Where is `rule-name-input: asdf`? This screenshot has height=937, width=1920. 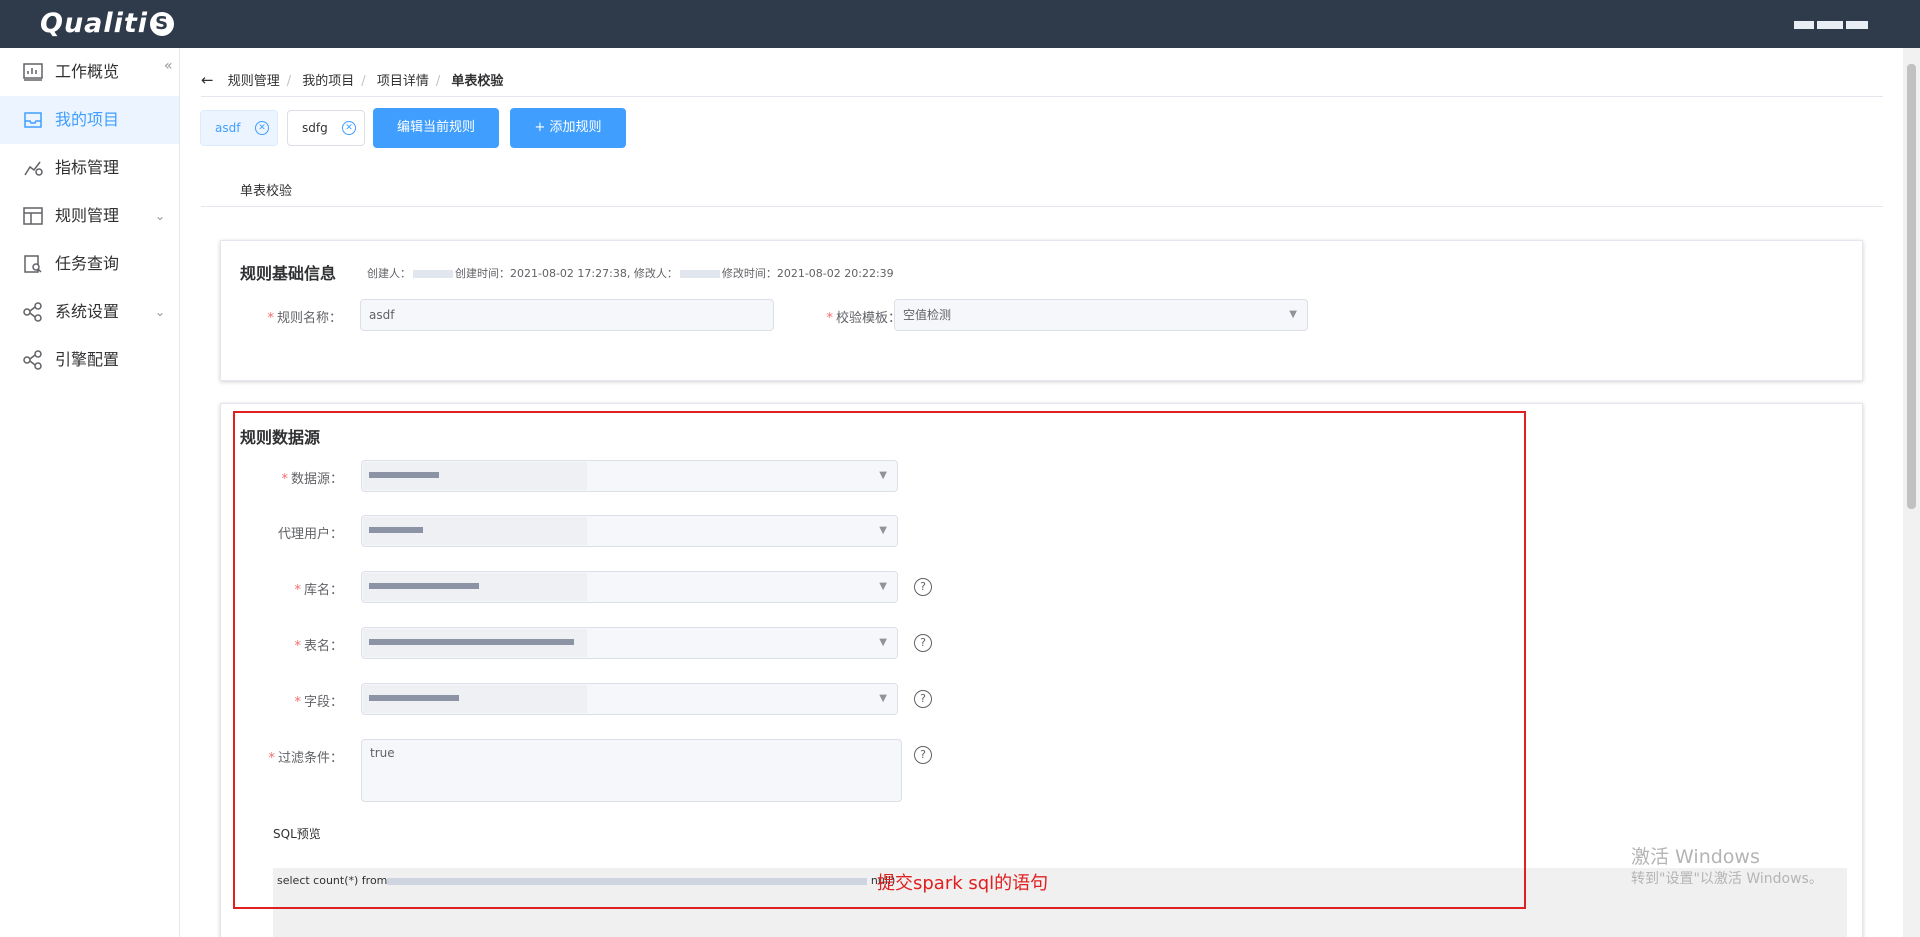 rule-name-input: asdf is located at coordinates (567, 315).